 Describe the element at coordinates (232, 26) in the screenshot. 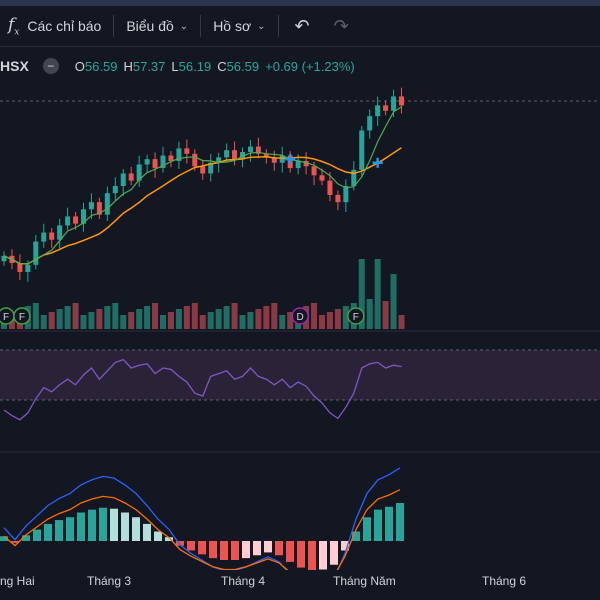

I see `profile-menu-label: Hồ sơ` at that location.